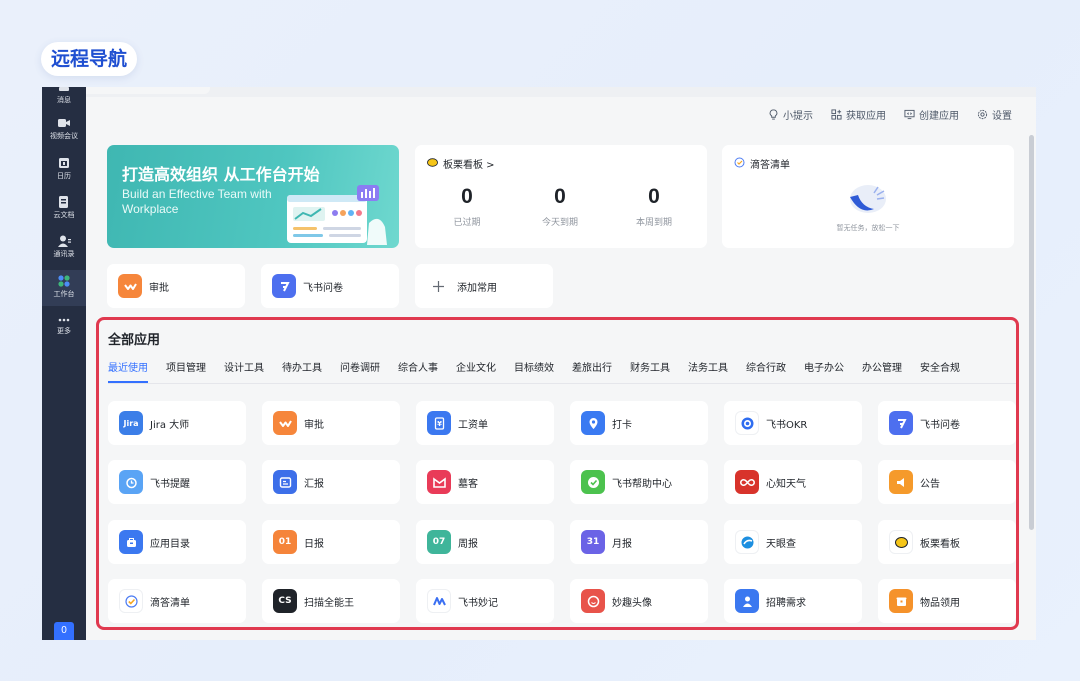 The height and width of the screenshot is (681, 1080). What do you see at coordinates (787, 425) in the screenshot?
I see `app-card-label: 飞书OKR` at bounding box center [787, 425].